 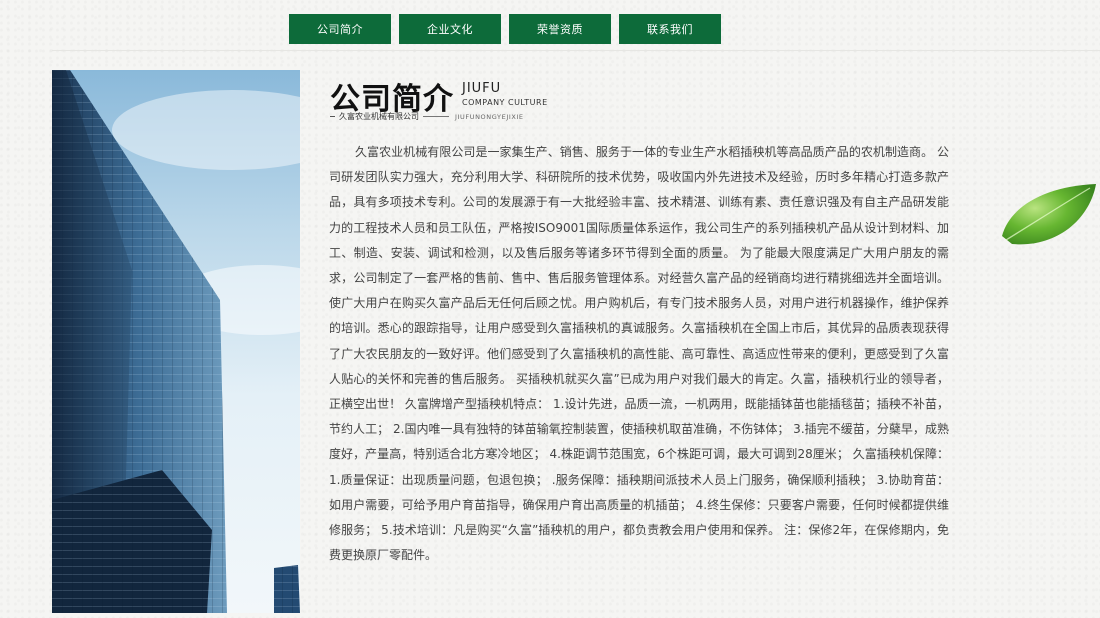 I want to click on nav-company-intro: 公司简介, so click(x=340, y=29).